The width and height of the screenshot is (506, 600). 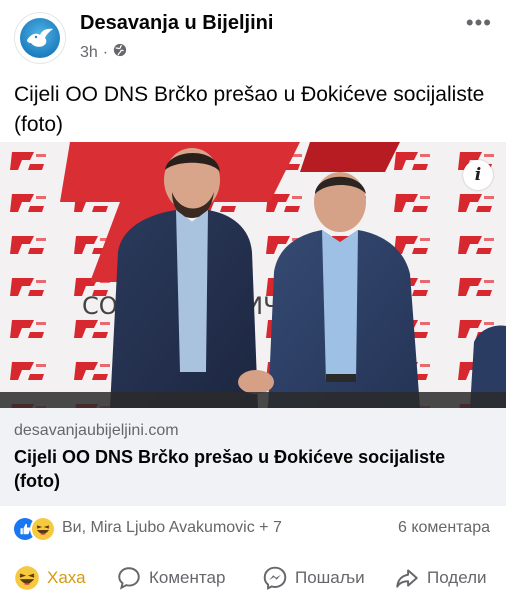 What do you see at coordinates (129, 578) in the screenshot?
I see `comment-icon` at bounding box center [129, 578].